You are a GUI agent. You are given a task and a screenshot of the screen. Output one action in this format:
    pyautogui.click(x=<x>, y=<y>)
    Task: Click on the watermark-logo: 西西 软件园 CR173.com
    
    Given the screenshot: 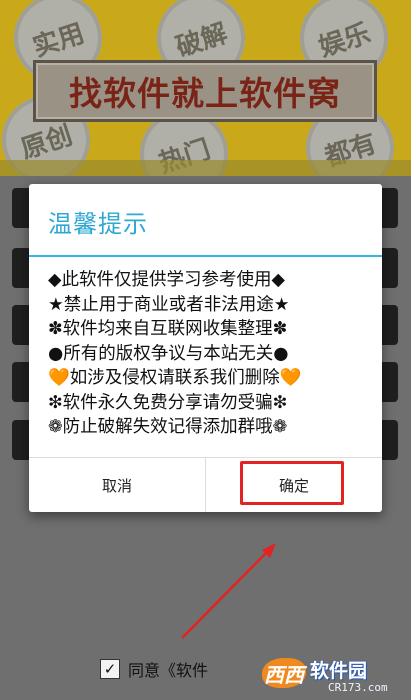 What is the action you would take?
    pyautogui.click(x=334, y=674)
    